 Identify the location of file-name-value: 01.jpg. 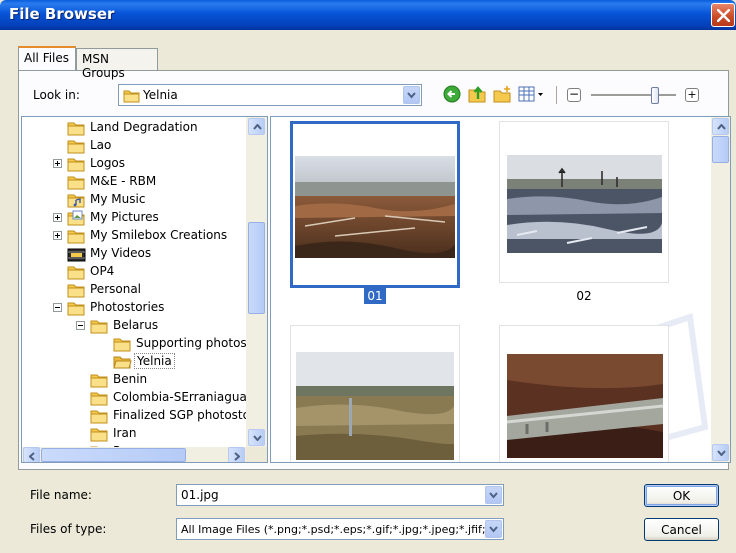
(200, 495).